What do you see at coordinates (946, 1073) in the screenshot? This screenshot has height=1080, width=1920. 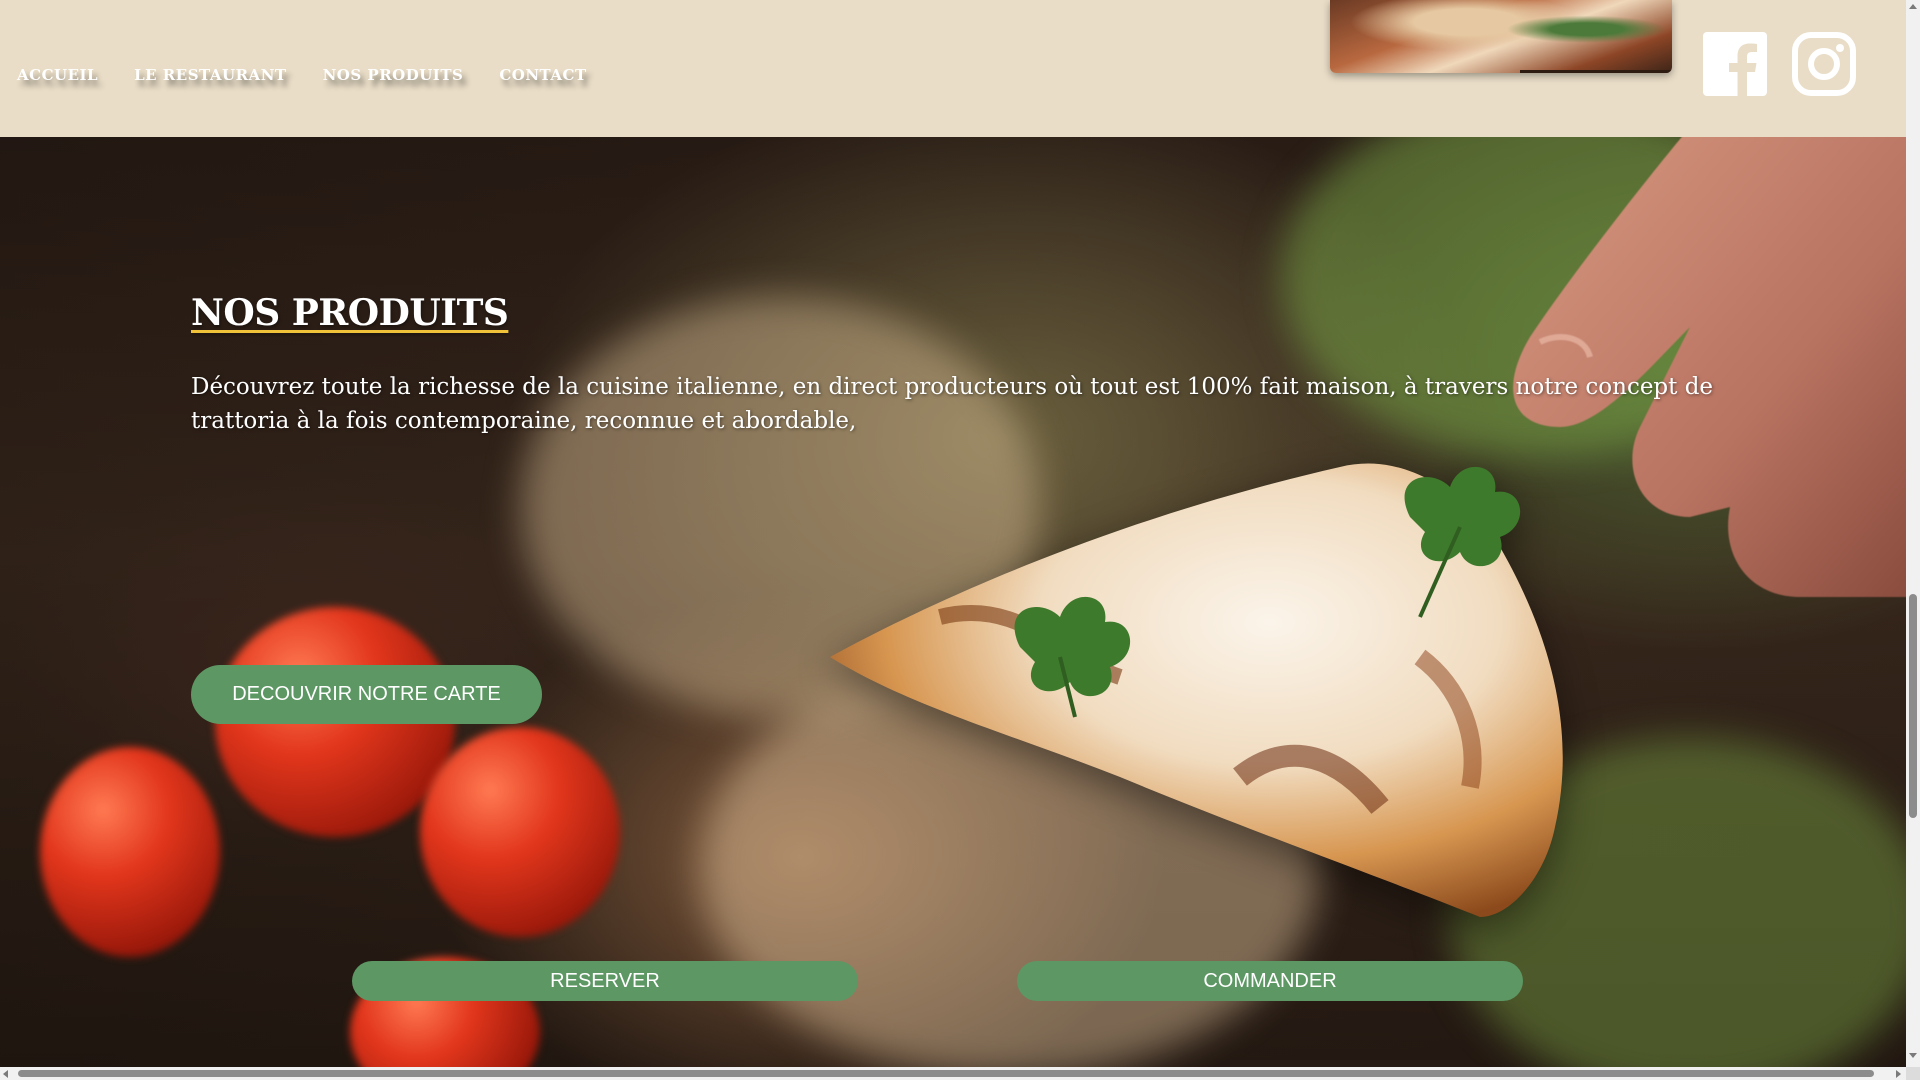 I see `horizontal-scroll-thumb` at bounding box center [946, 1073].